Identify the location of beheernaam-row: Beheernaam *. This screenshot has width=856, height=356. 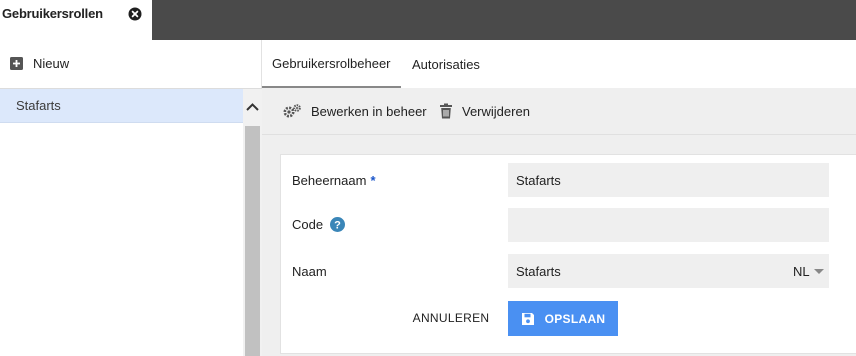
(568, 181).